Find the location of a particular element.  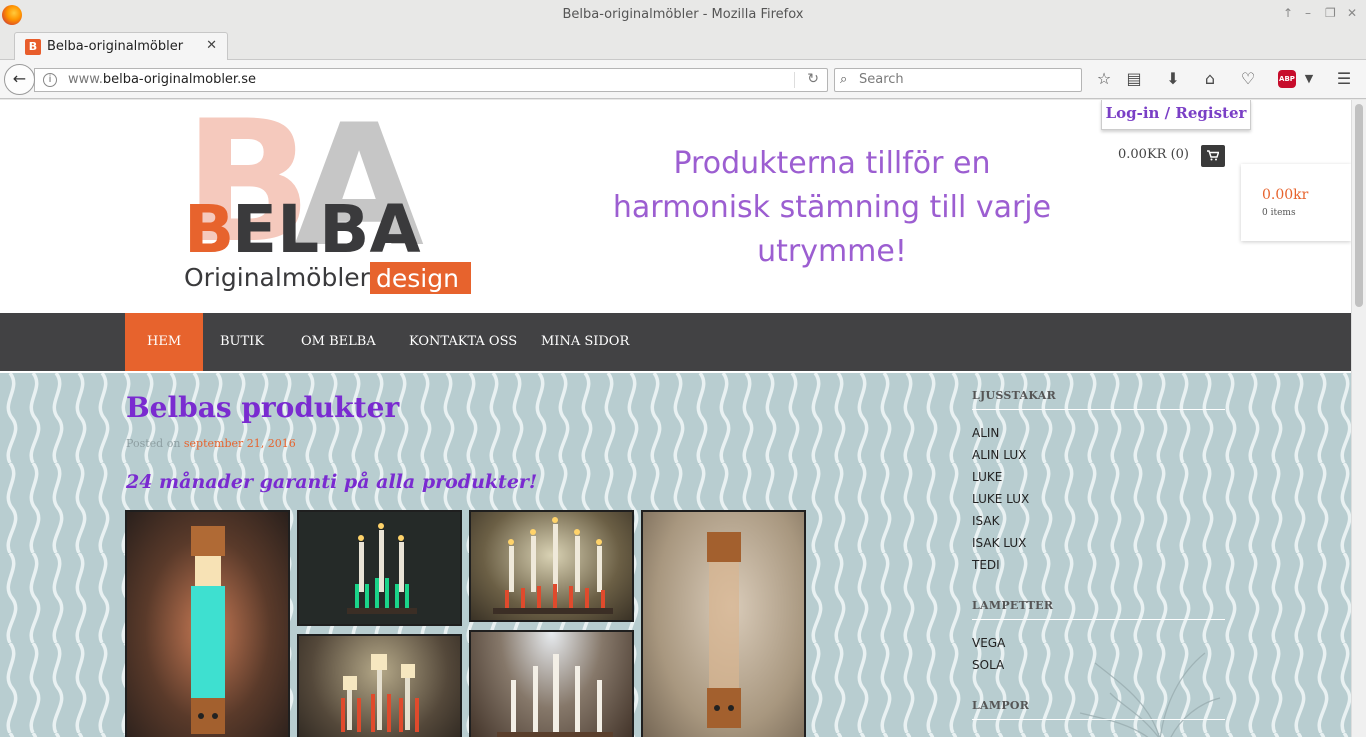

url-text: www.belba-originalmobler.se is located at coordinates (162, 79).